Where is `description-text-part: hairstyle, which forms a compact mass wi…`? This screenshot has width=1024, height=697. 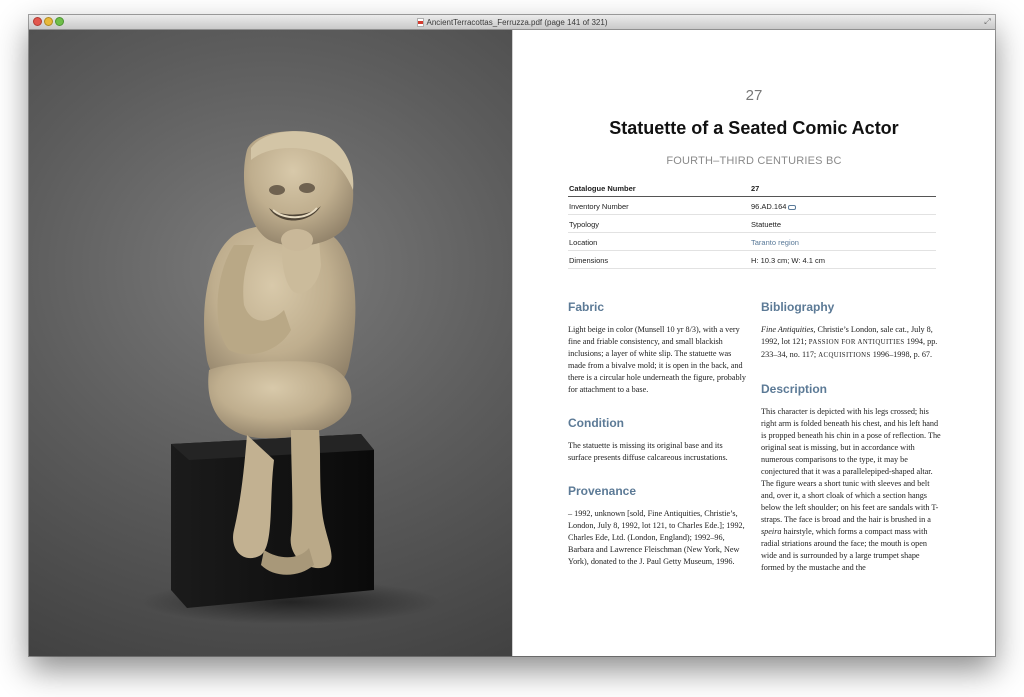 description-text-part: hairstyle, which forms a compact mass wi… is located at coordinates (844, 549).